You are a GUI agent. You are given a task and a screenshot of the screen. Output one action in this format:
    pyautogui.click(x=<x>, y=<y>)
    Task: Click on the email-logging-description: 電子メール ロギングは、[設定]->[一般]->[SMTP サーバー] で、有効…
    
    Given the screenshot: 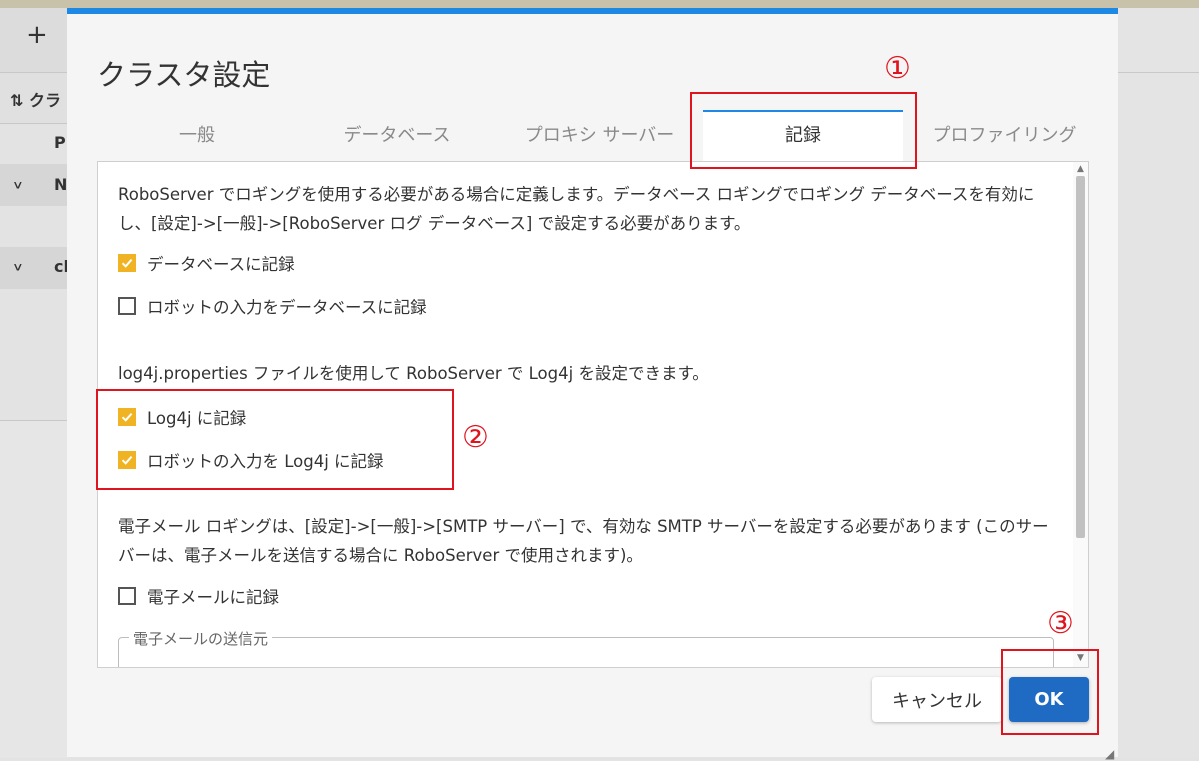 What is the action you would take?
    pyautogui.click(x=583, y=541)
    